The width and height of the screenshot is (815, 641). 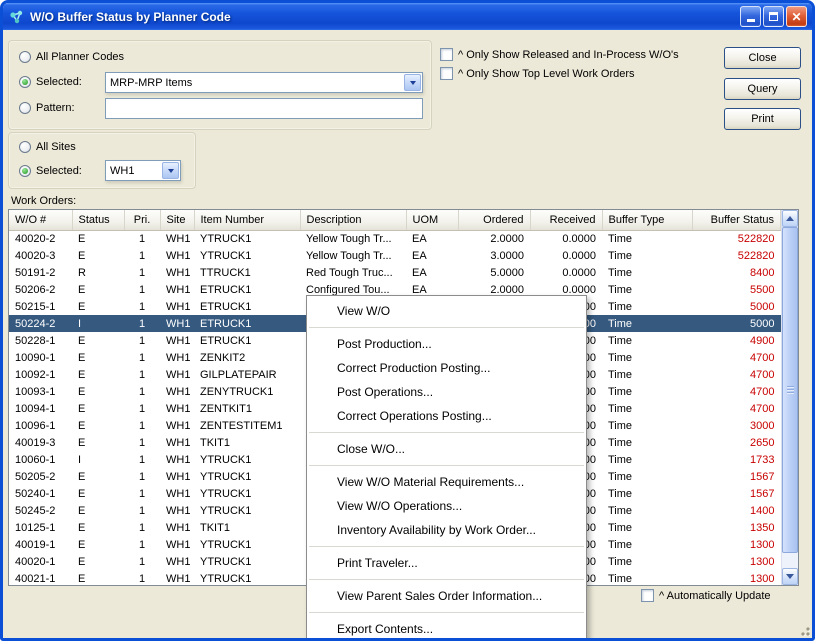 What do you see at coordinates (264, 108) in the screenshot?
I see `pattern-input` at bounding box center [264, 108].